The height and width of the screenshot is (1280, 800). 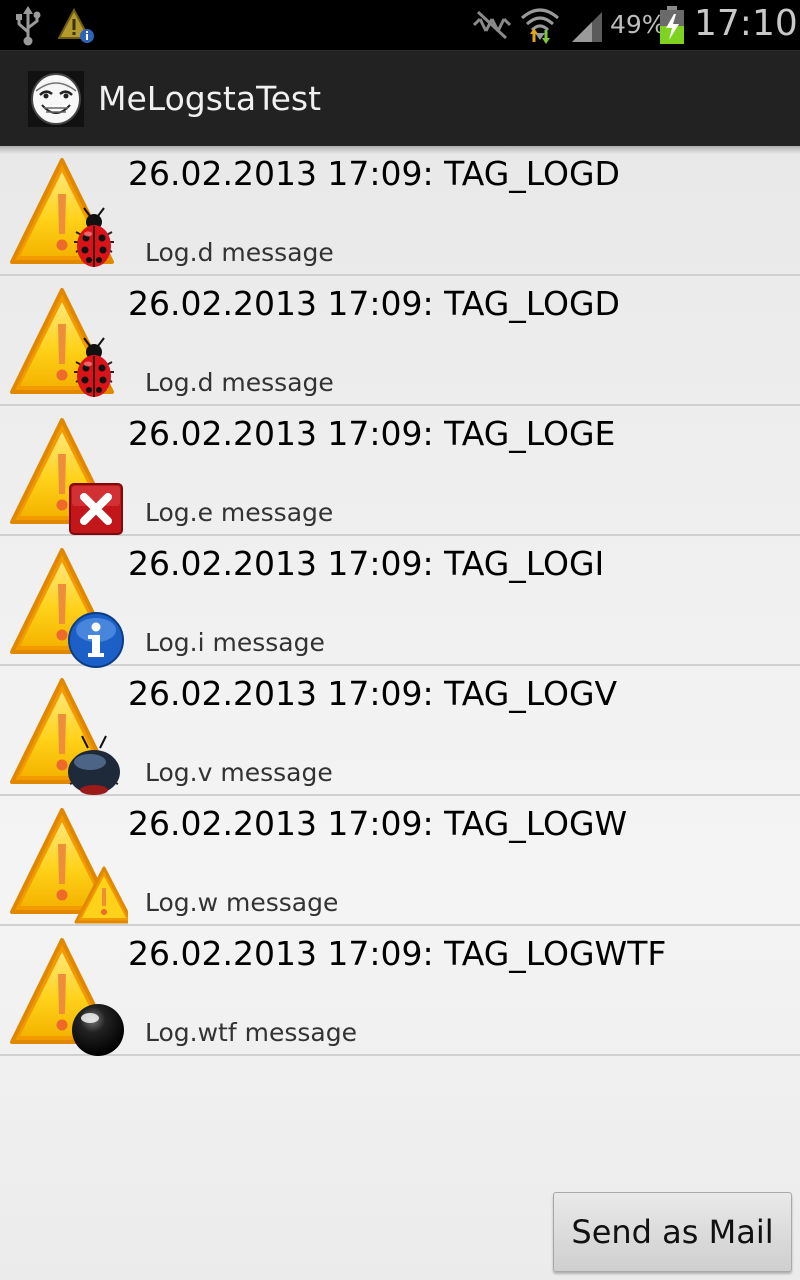 What do you see at coordinates (67, 997) in the screenshot?
I see `wtf-log-icon` at bounding box center [67, 997].